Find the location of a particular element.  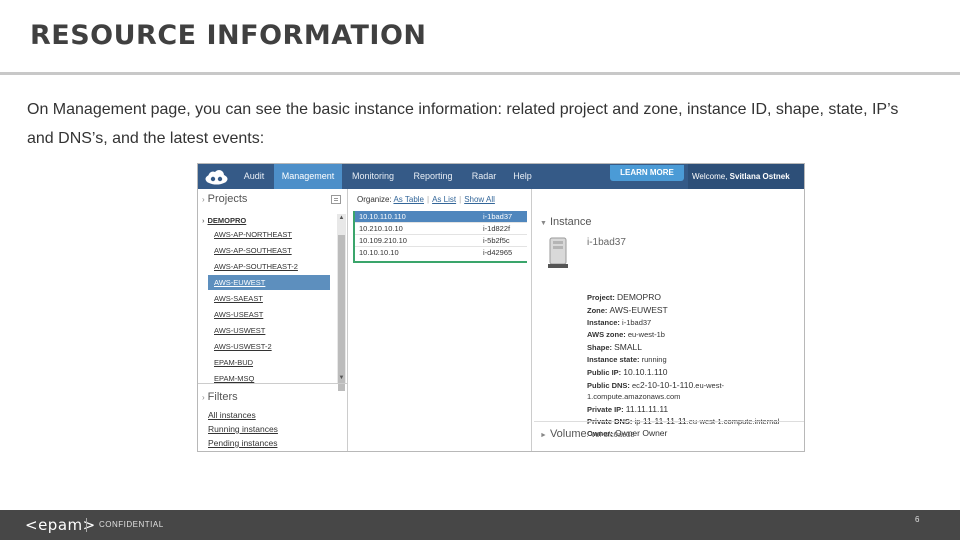

field-value: DEMOPRO is located at coordinates (639, 297).